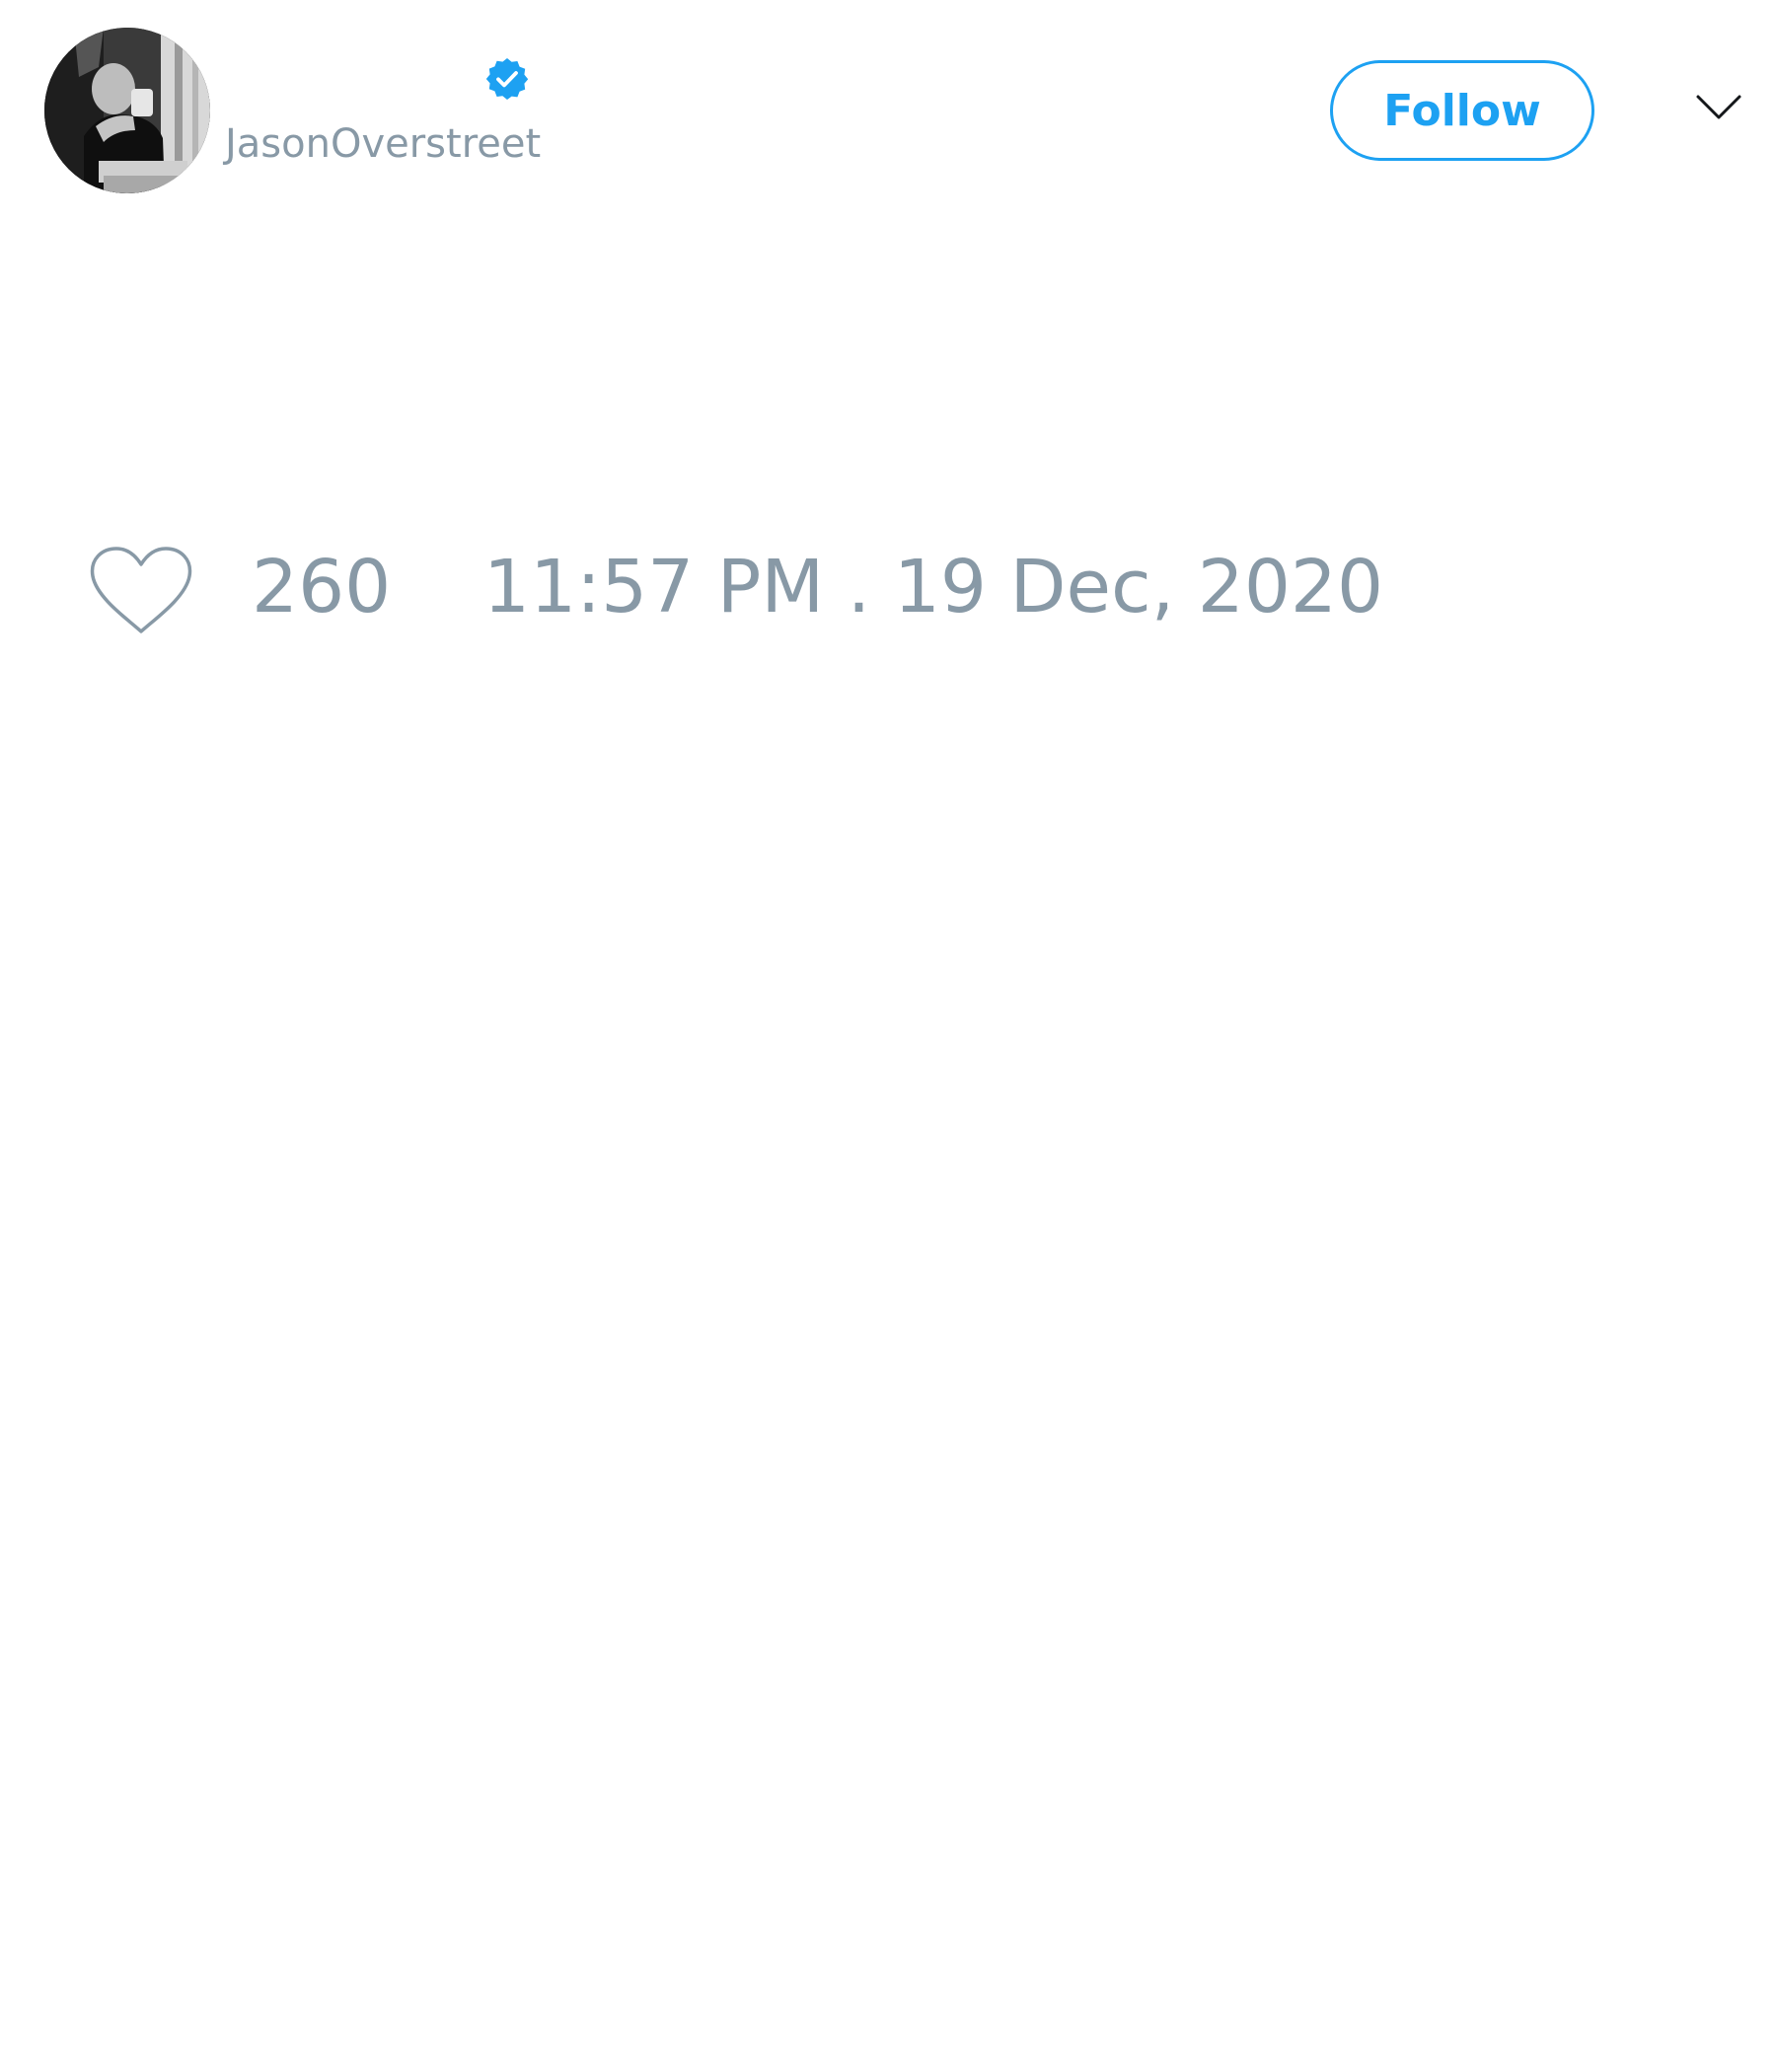  Describe the element at coordinates (322, 587) in the screenshot. I see `like-count: 260` at that location.